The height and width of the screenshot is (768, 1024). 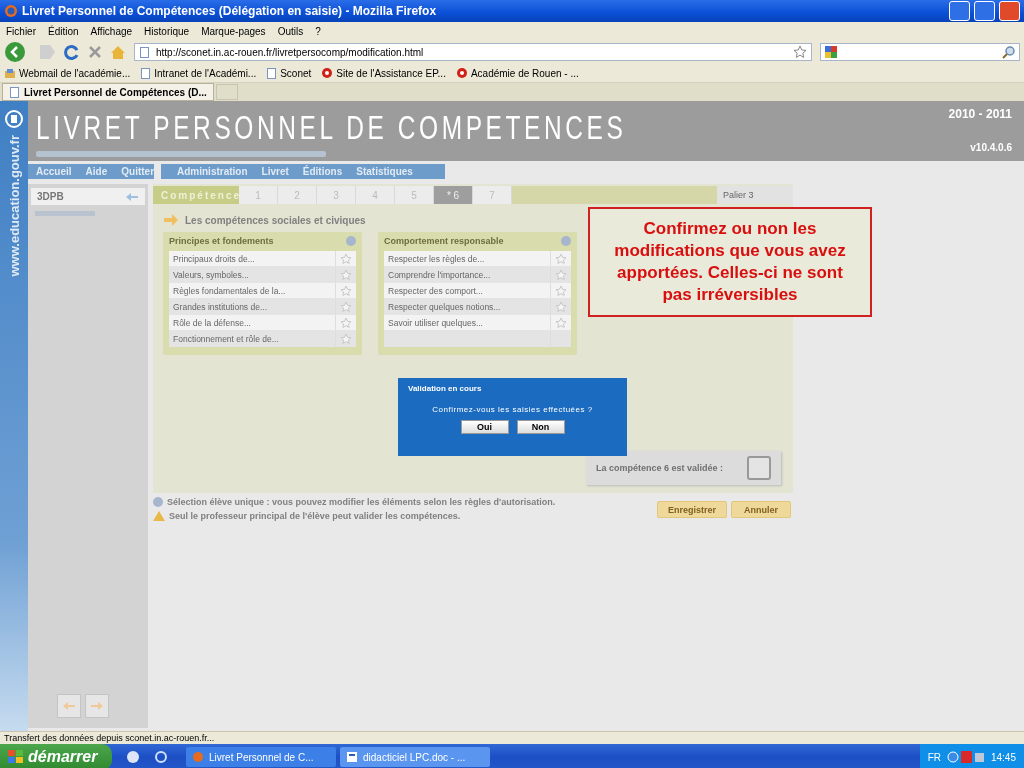 What do you see at coordinates (484, 427) in the screenshot?
I see `yes-button: Oui` at bounding box center [484, 427].